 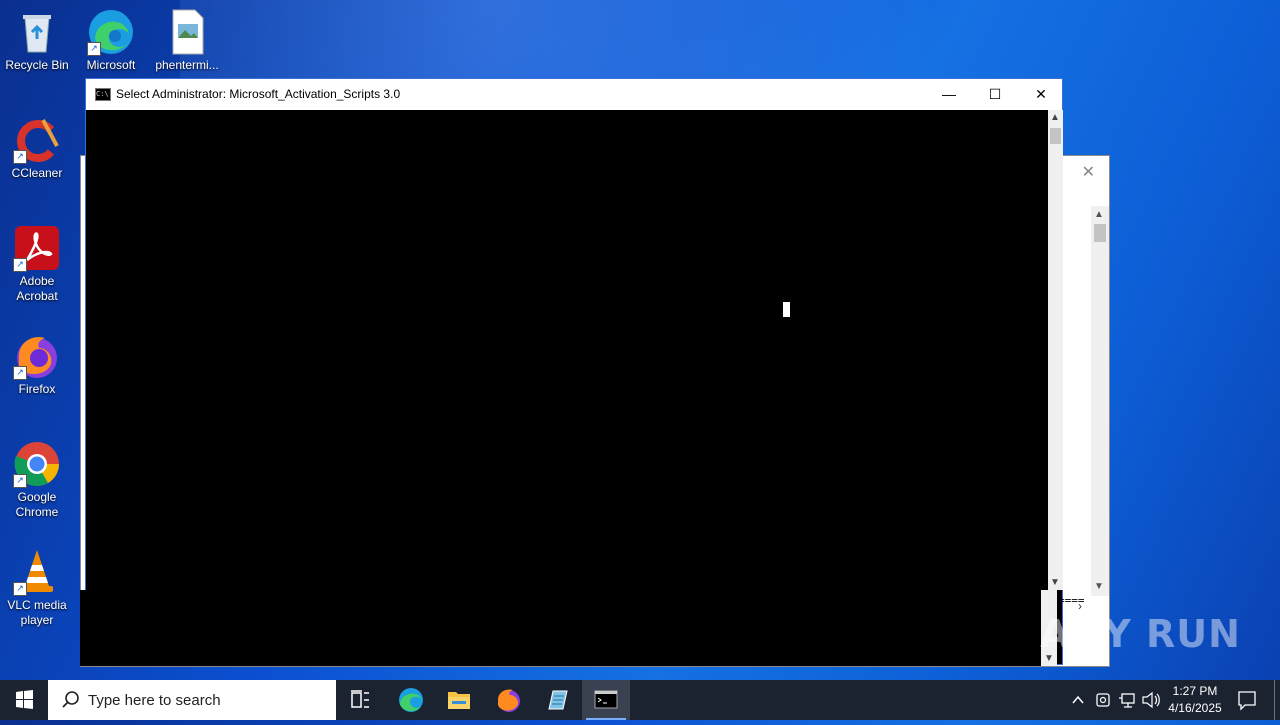 What do you see at coordinates (1195, 700) in the screenshot?
I see `taskbar-clock: 1:27 PM 4/16/2025` at bounding box center [1195, 700].